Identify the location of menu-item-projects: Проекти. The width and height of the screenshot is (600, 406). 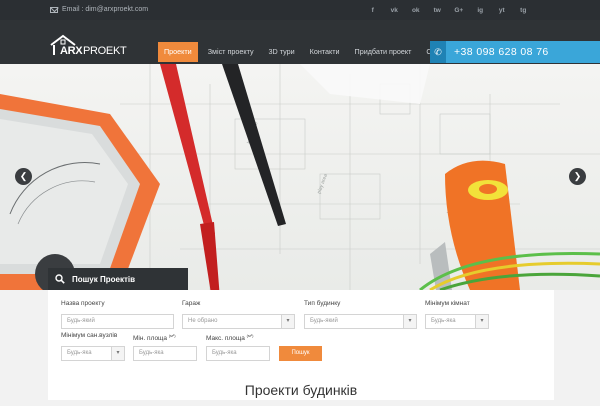
(178, 52).